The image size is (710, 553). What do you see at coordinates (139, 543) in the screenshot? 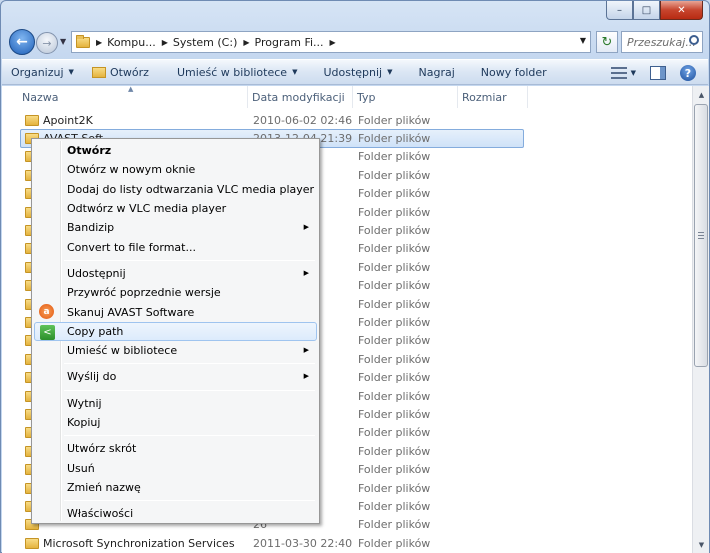
I see `file-name: Microsoft Synchronization Services` at bounding box center [139, 543].